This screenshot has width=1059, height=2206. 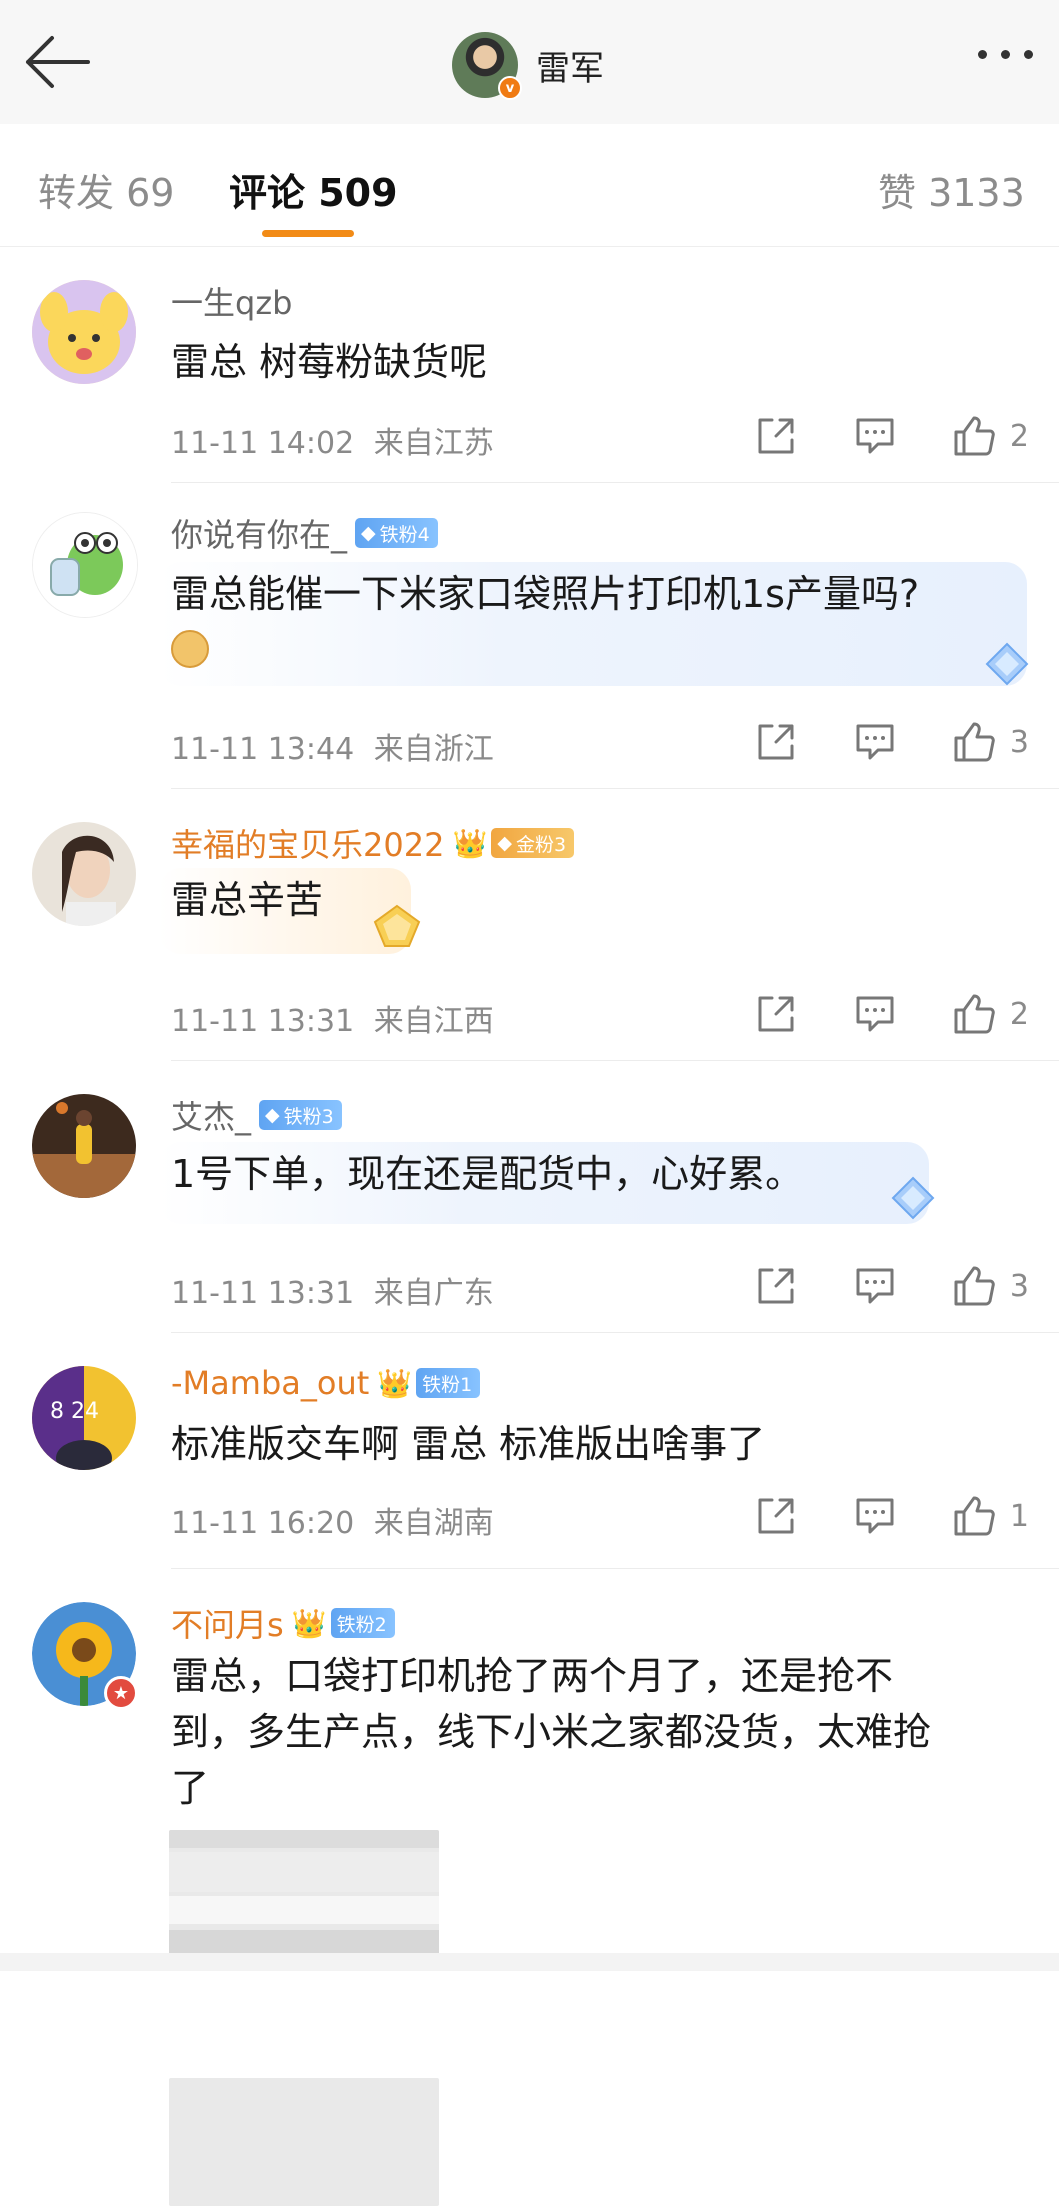 I want to click on back-button, so click(x=58, y=62).